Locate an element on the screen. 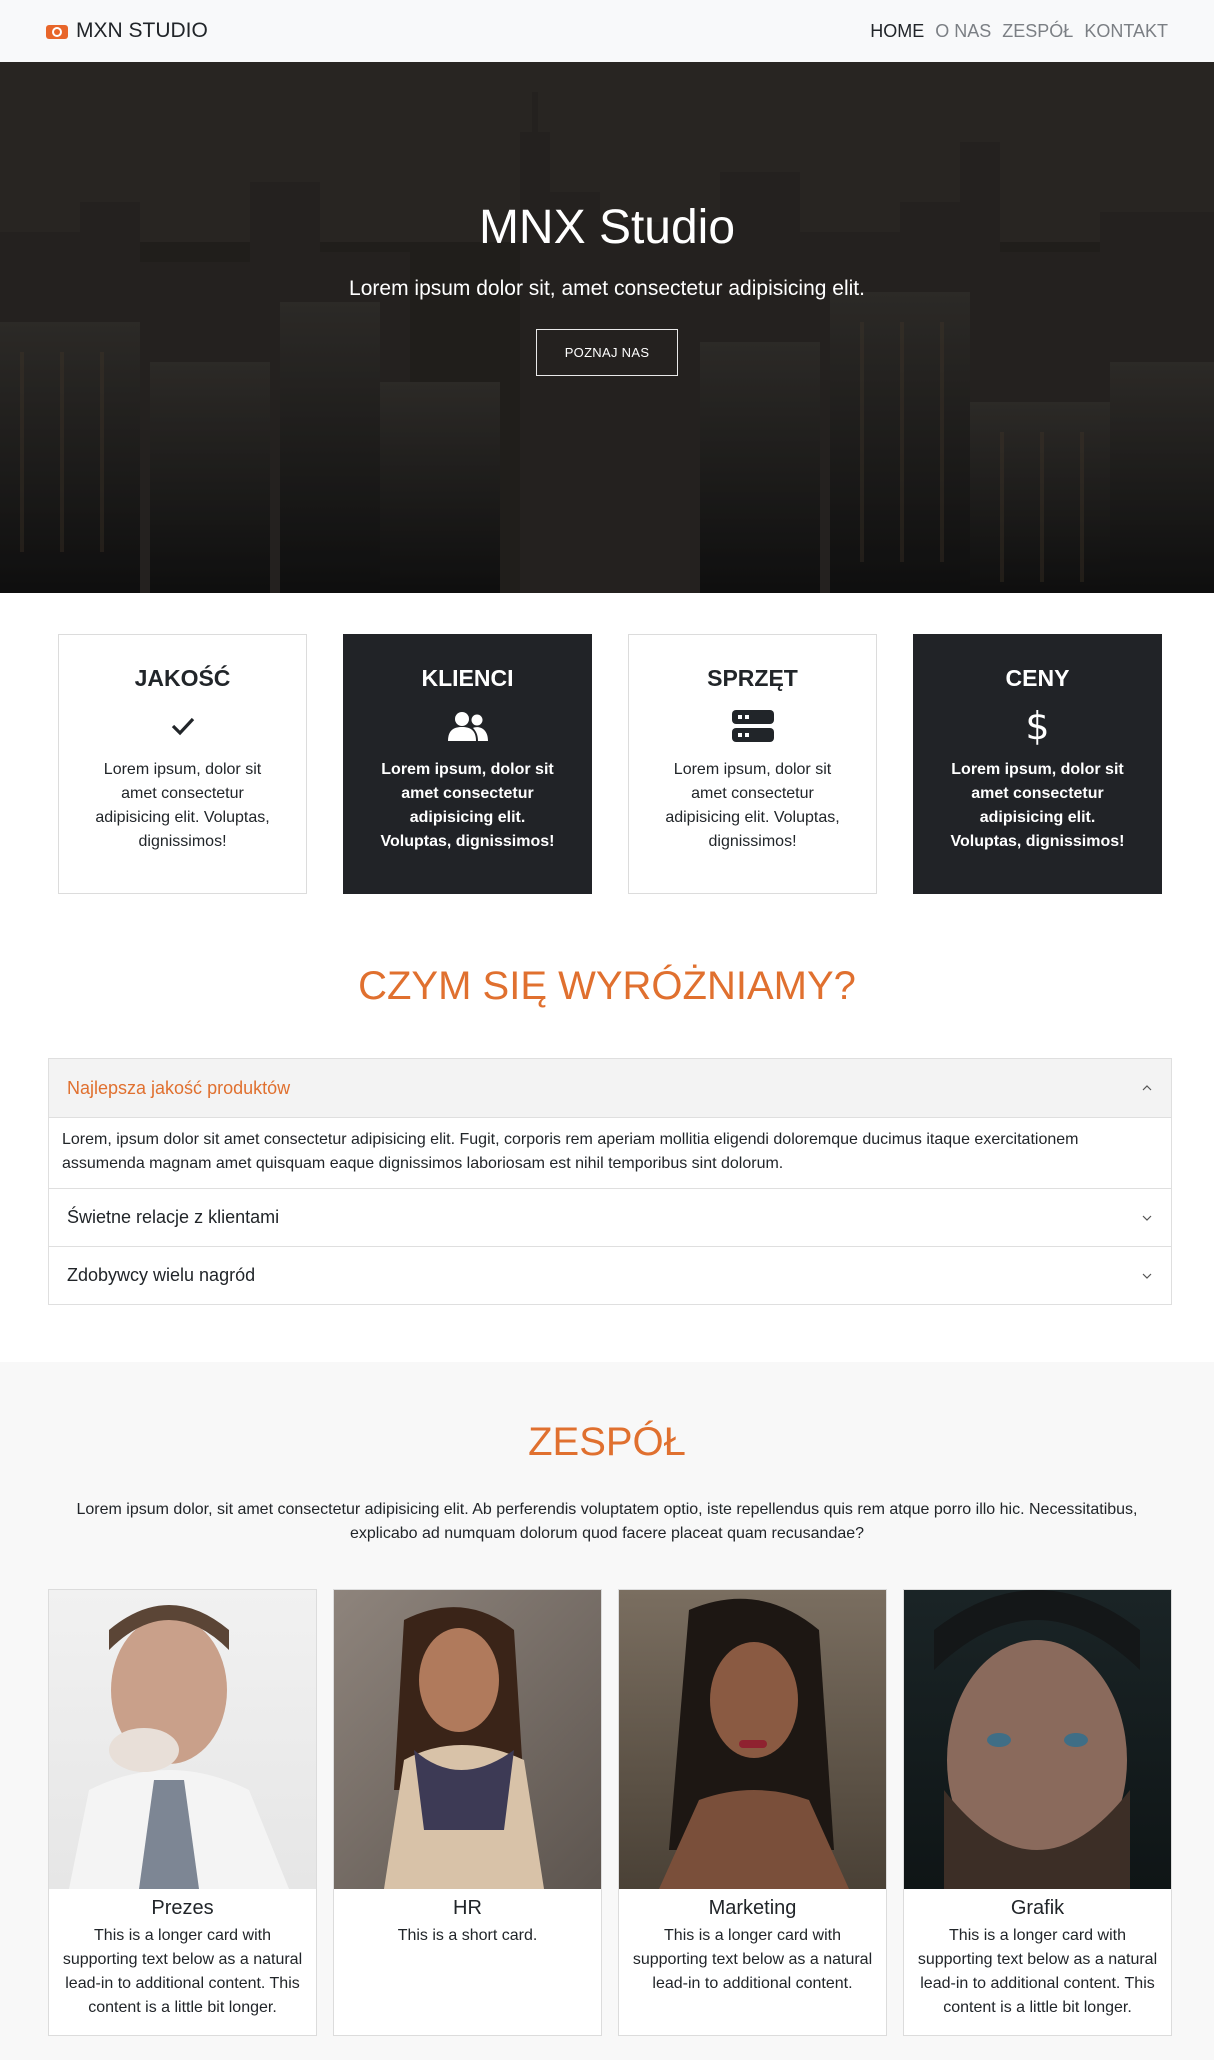 The image size is (1214, 2060). team-photo-hr is located at coordinates (467, 1739).